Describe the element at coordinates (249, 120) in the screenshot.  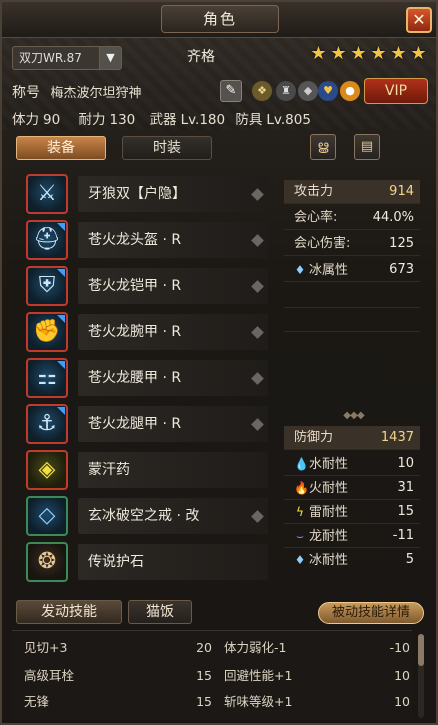
I see `armor-level-label: 防具` at that location.